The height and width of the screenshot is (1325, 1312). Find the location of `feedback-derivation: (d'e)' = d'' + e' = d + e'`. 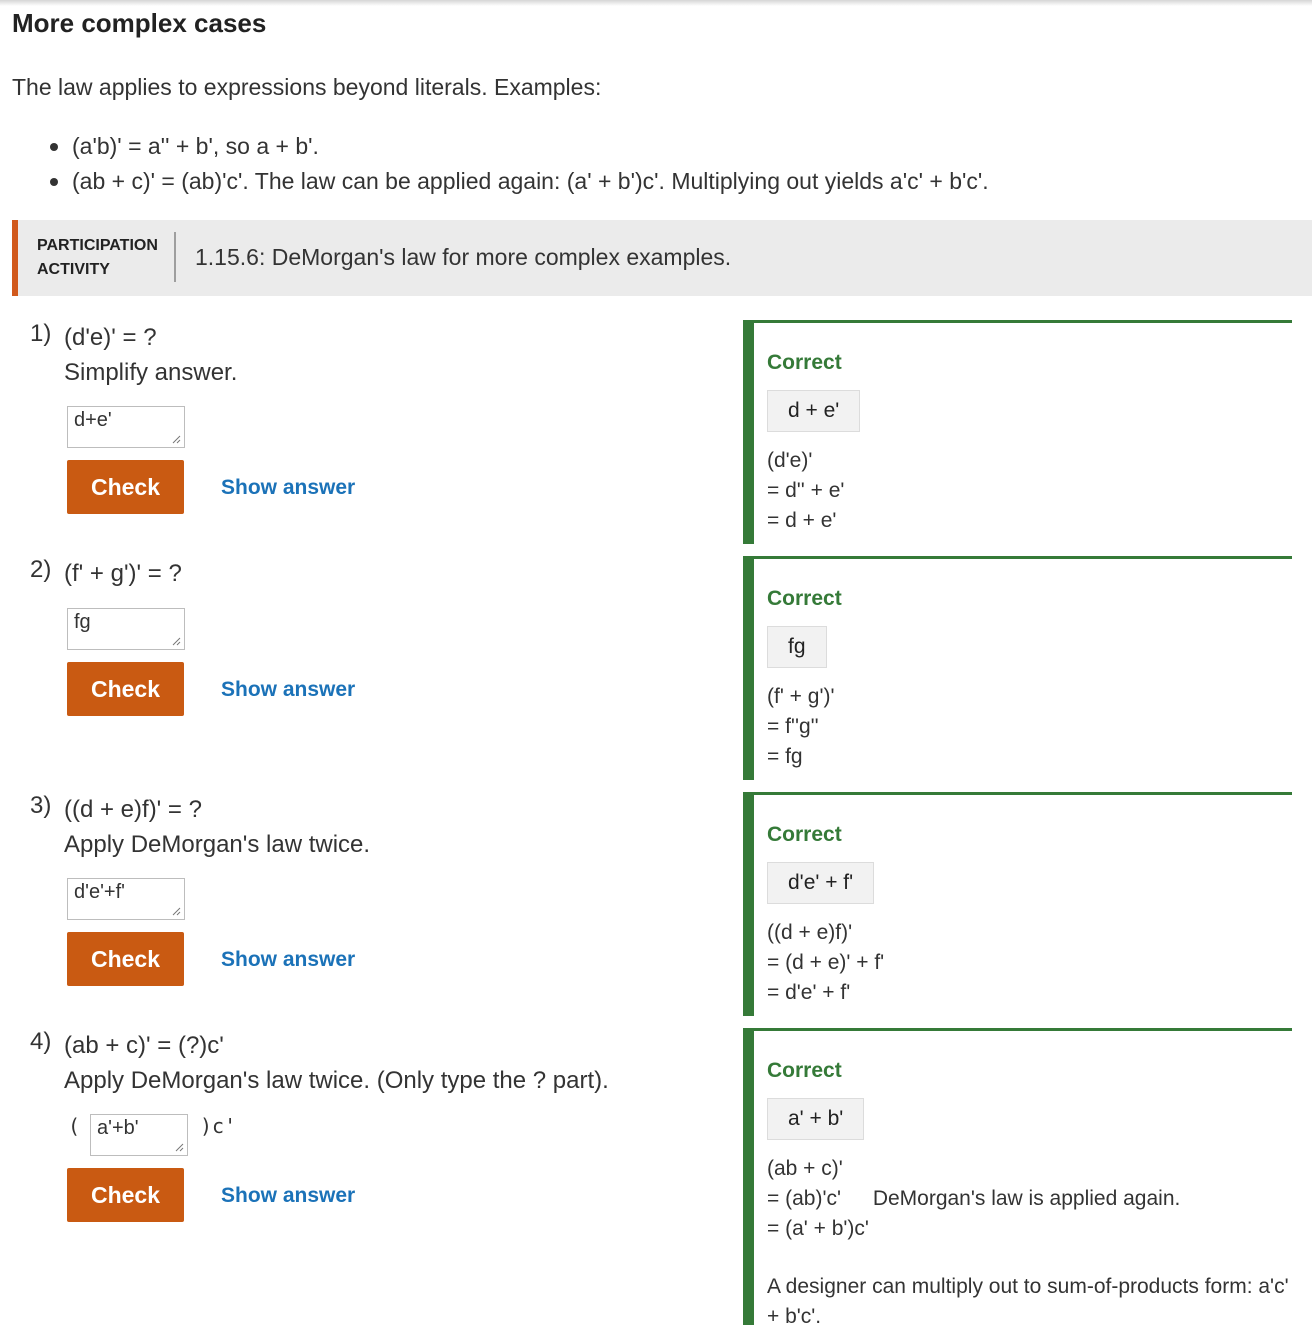

feedback-derivation: (d'e)' = d'' + e' = d + e' is located at coordinates (805, 491).